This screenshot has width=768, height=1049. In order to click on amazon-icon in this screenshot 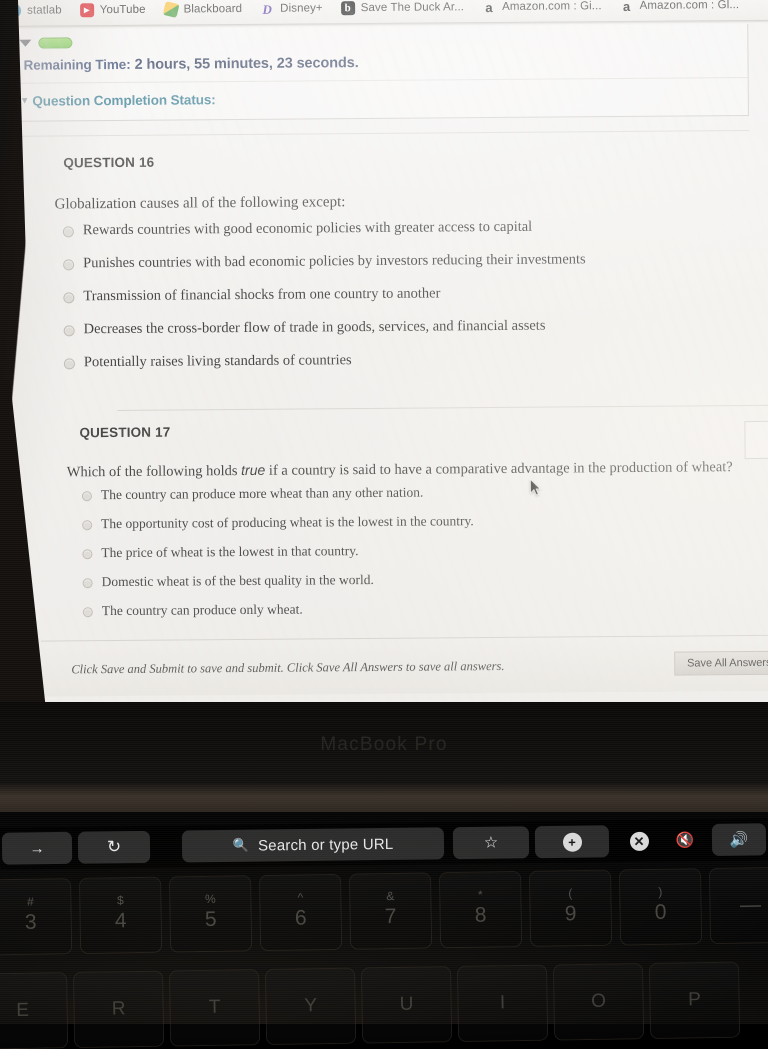, I will do `click(627, 6)`.